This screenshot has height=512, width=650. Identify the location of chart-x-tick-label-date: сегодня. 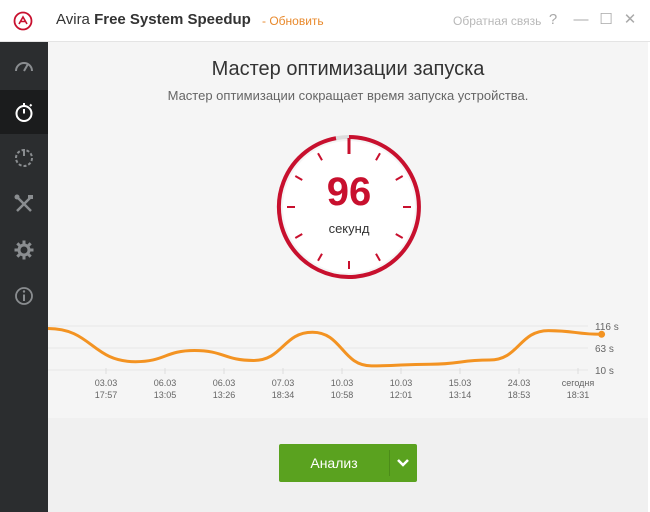
(578, 383).